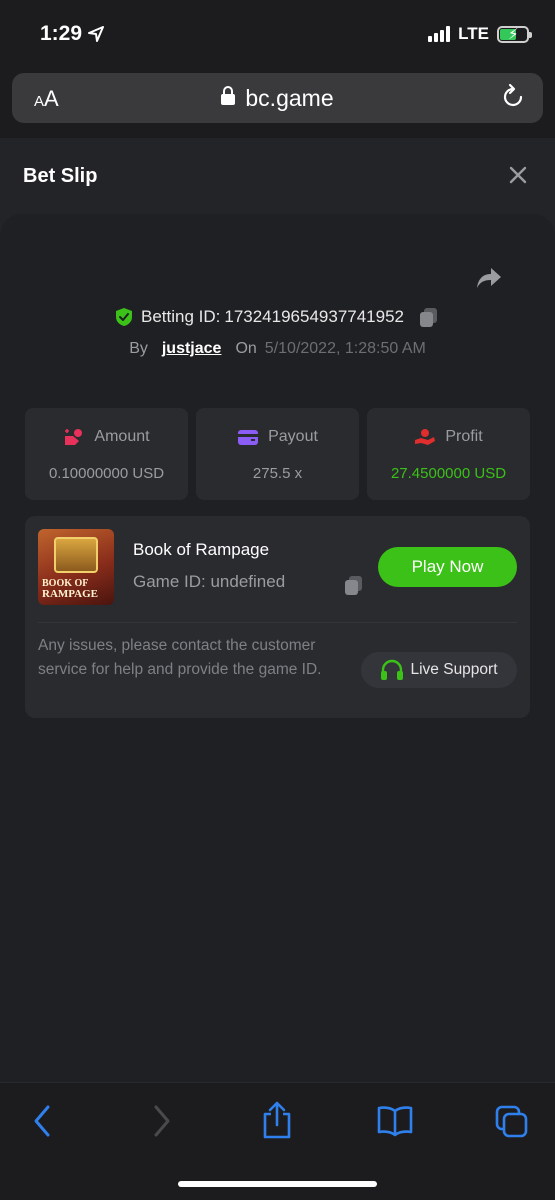  What do you see at coordinates (448, 473) in the screenshot?
I see `profit-value: 27.4500000 USD` at bounding box center [448, 473].